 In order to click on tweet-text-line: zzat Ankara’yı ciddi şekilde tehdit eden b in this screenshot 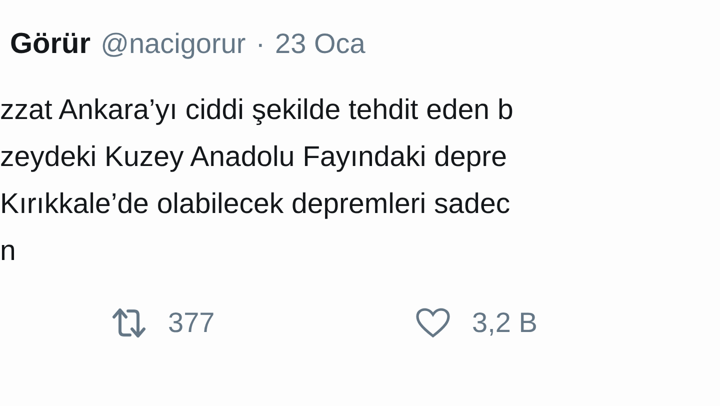, I will do `click(257, 110)`.